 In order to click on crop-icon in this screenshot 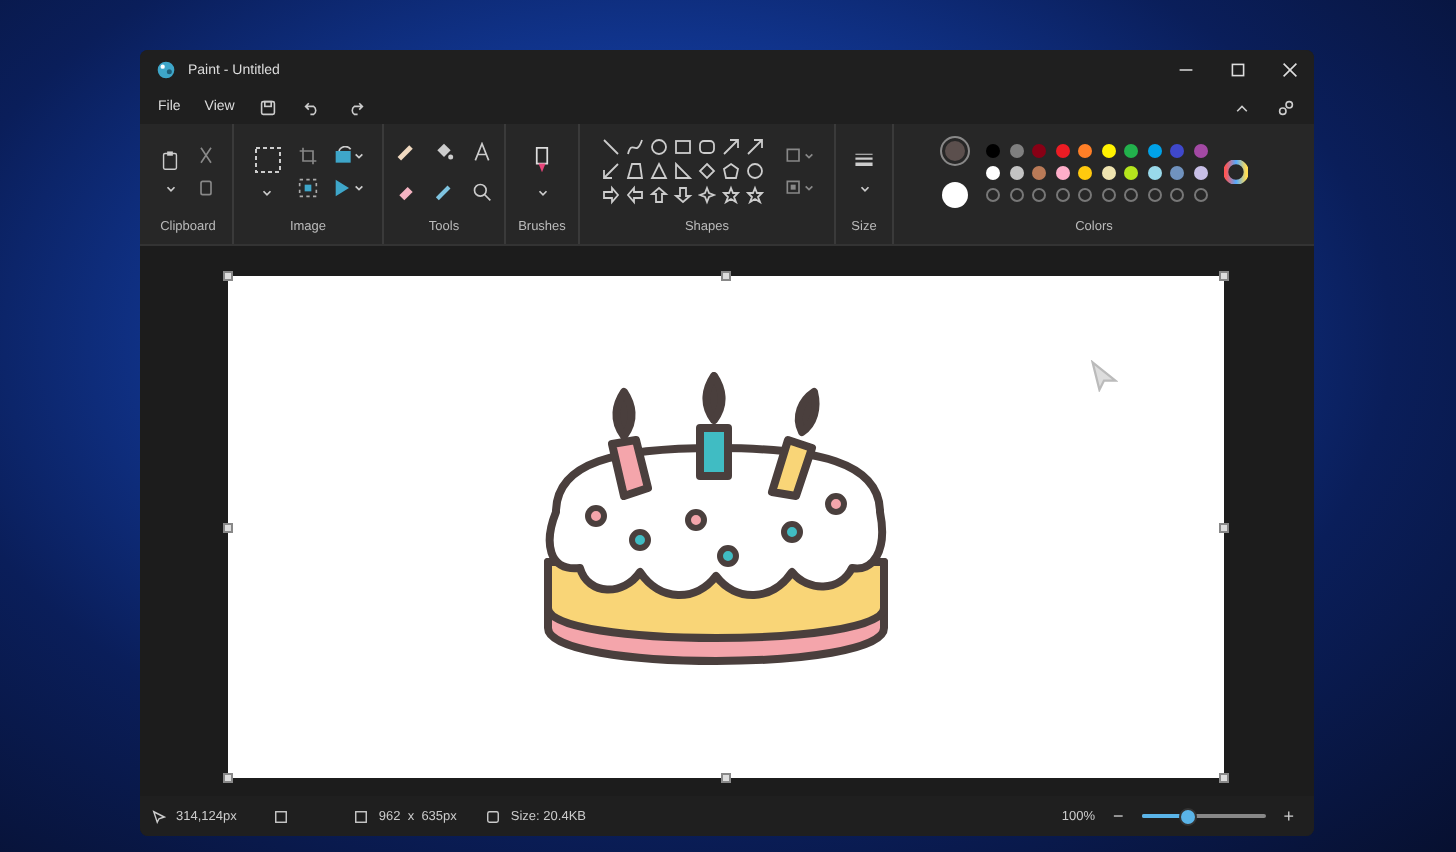, I will do `click(307, 156)`.